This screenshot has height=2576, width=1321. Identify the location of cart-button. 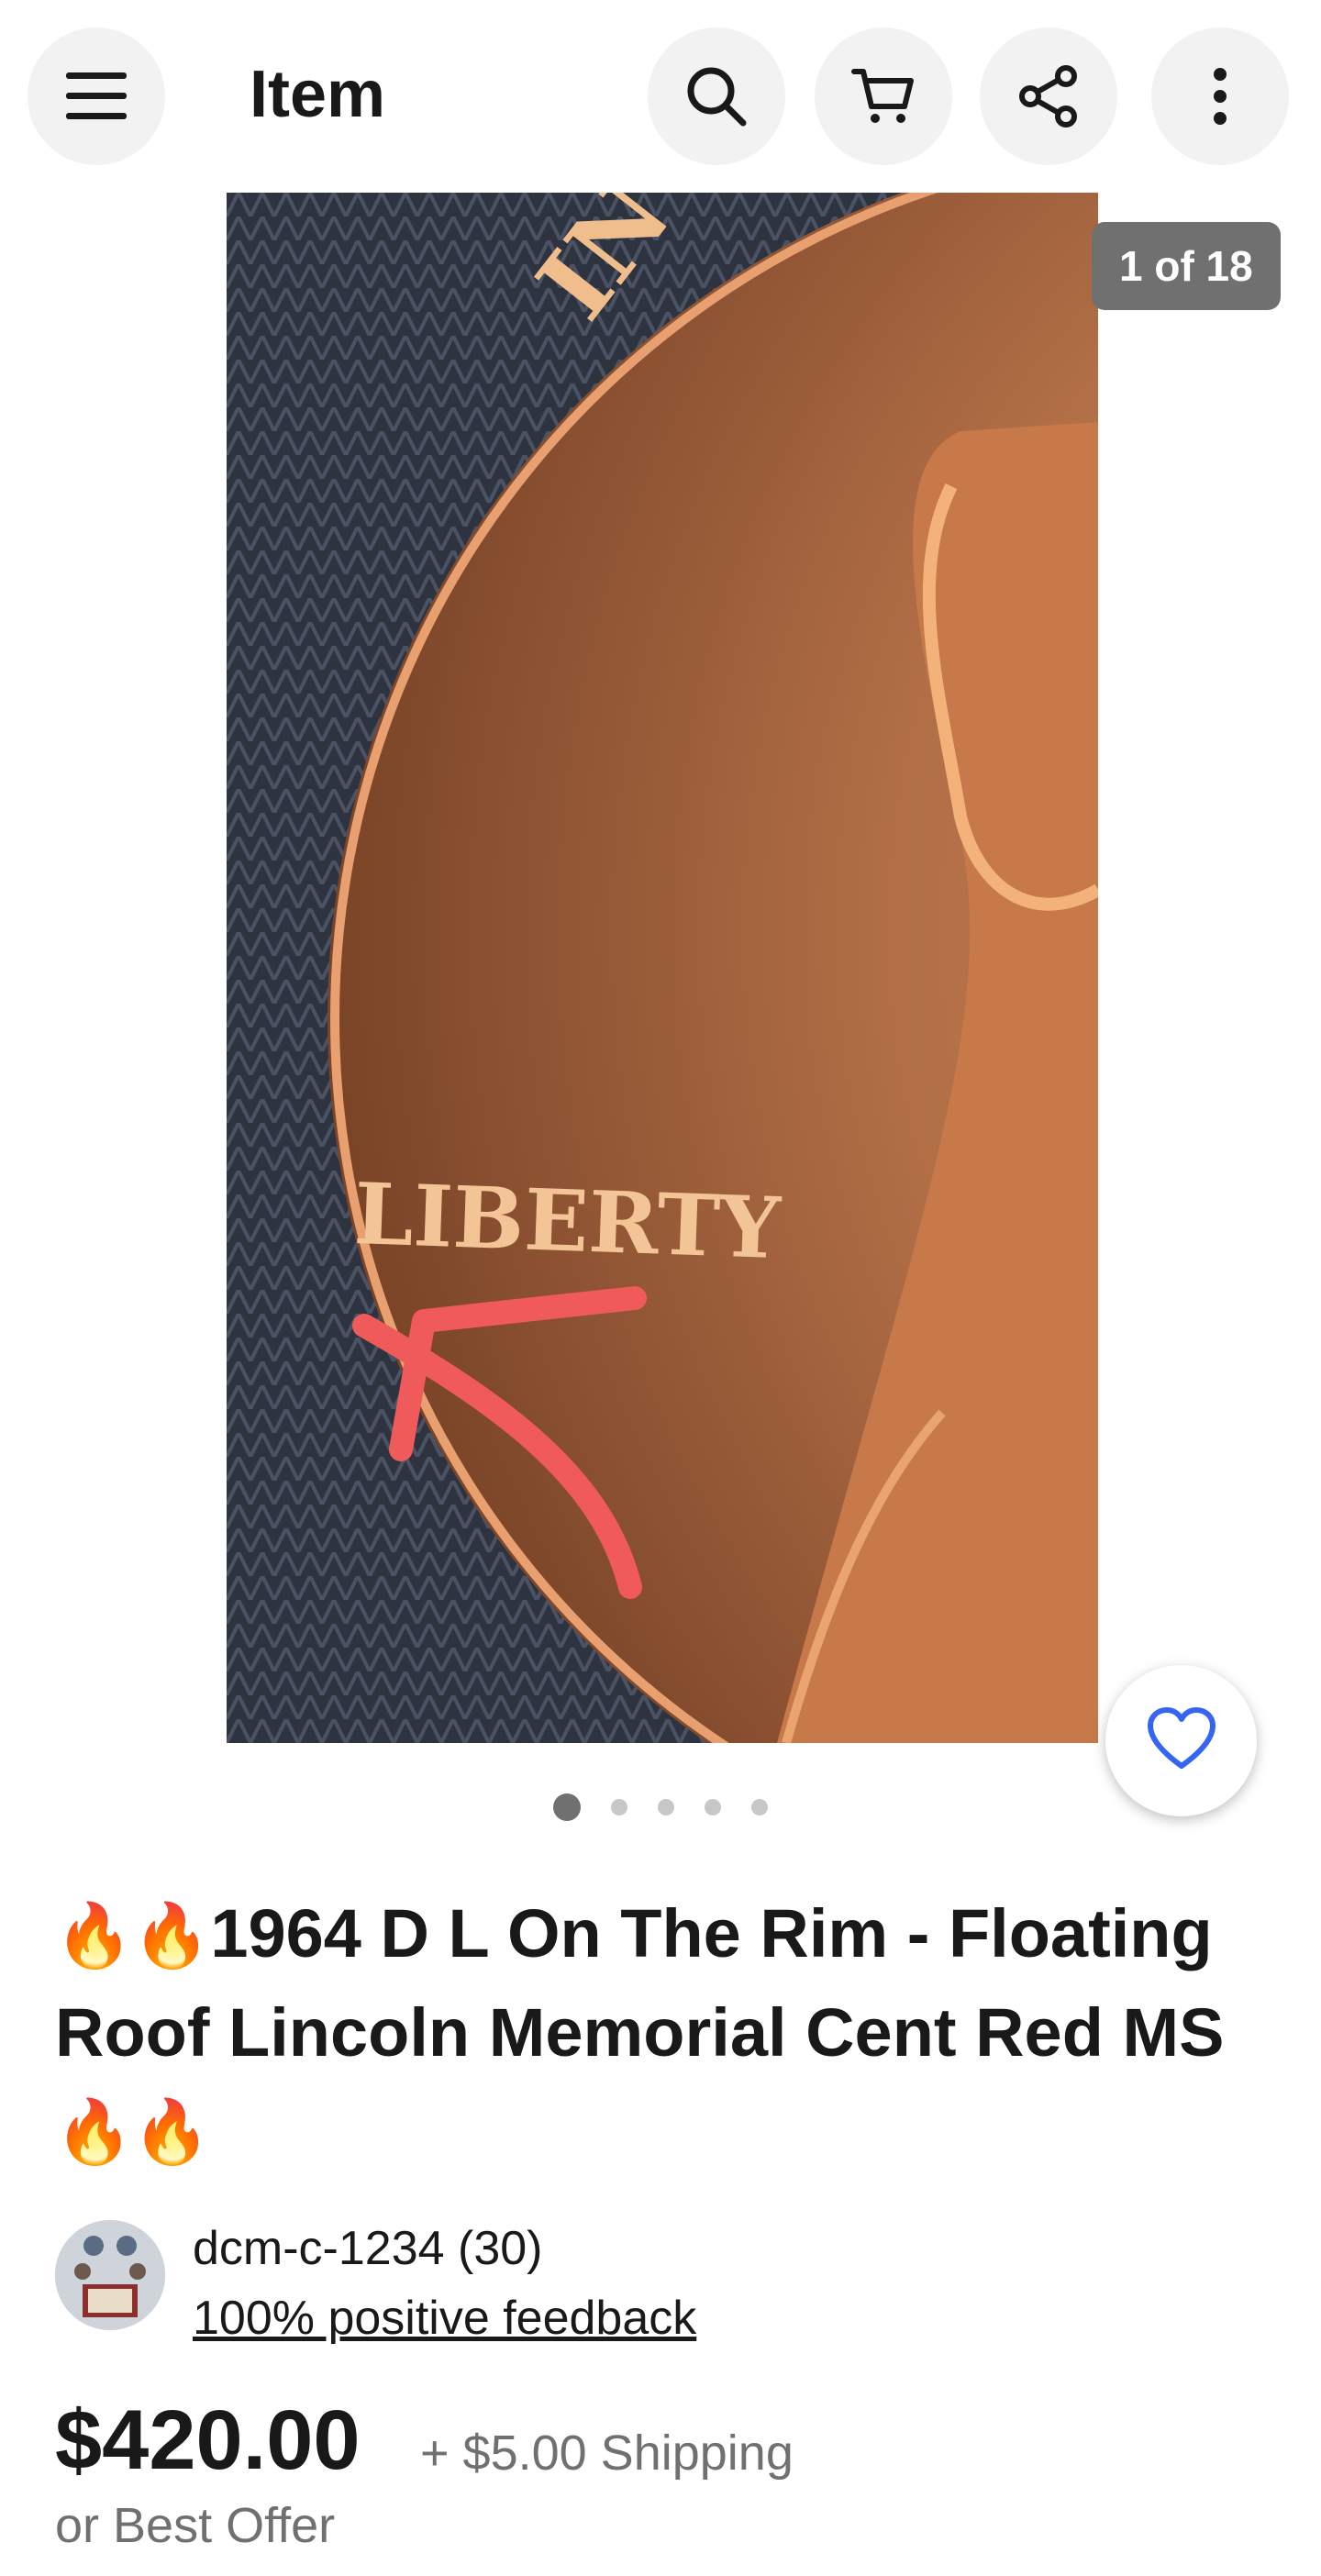
(883, 96).